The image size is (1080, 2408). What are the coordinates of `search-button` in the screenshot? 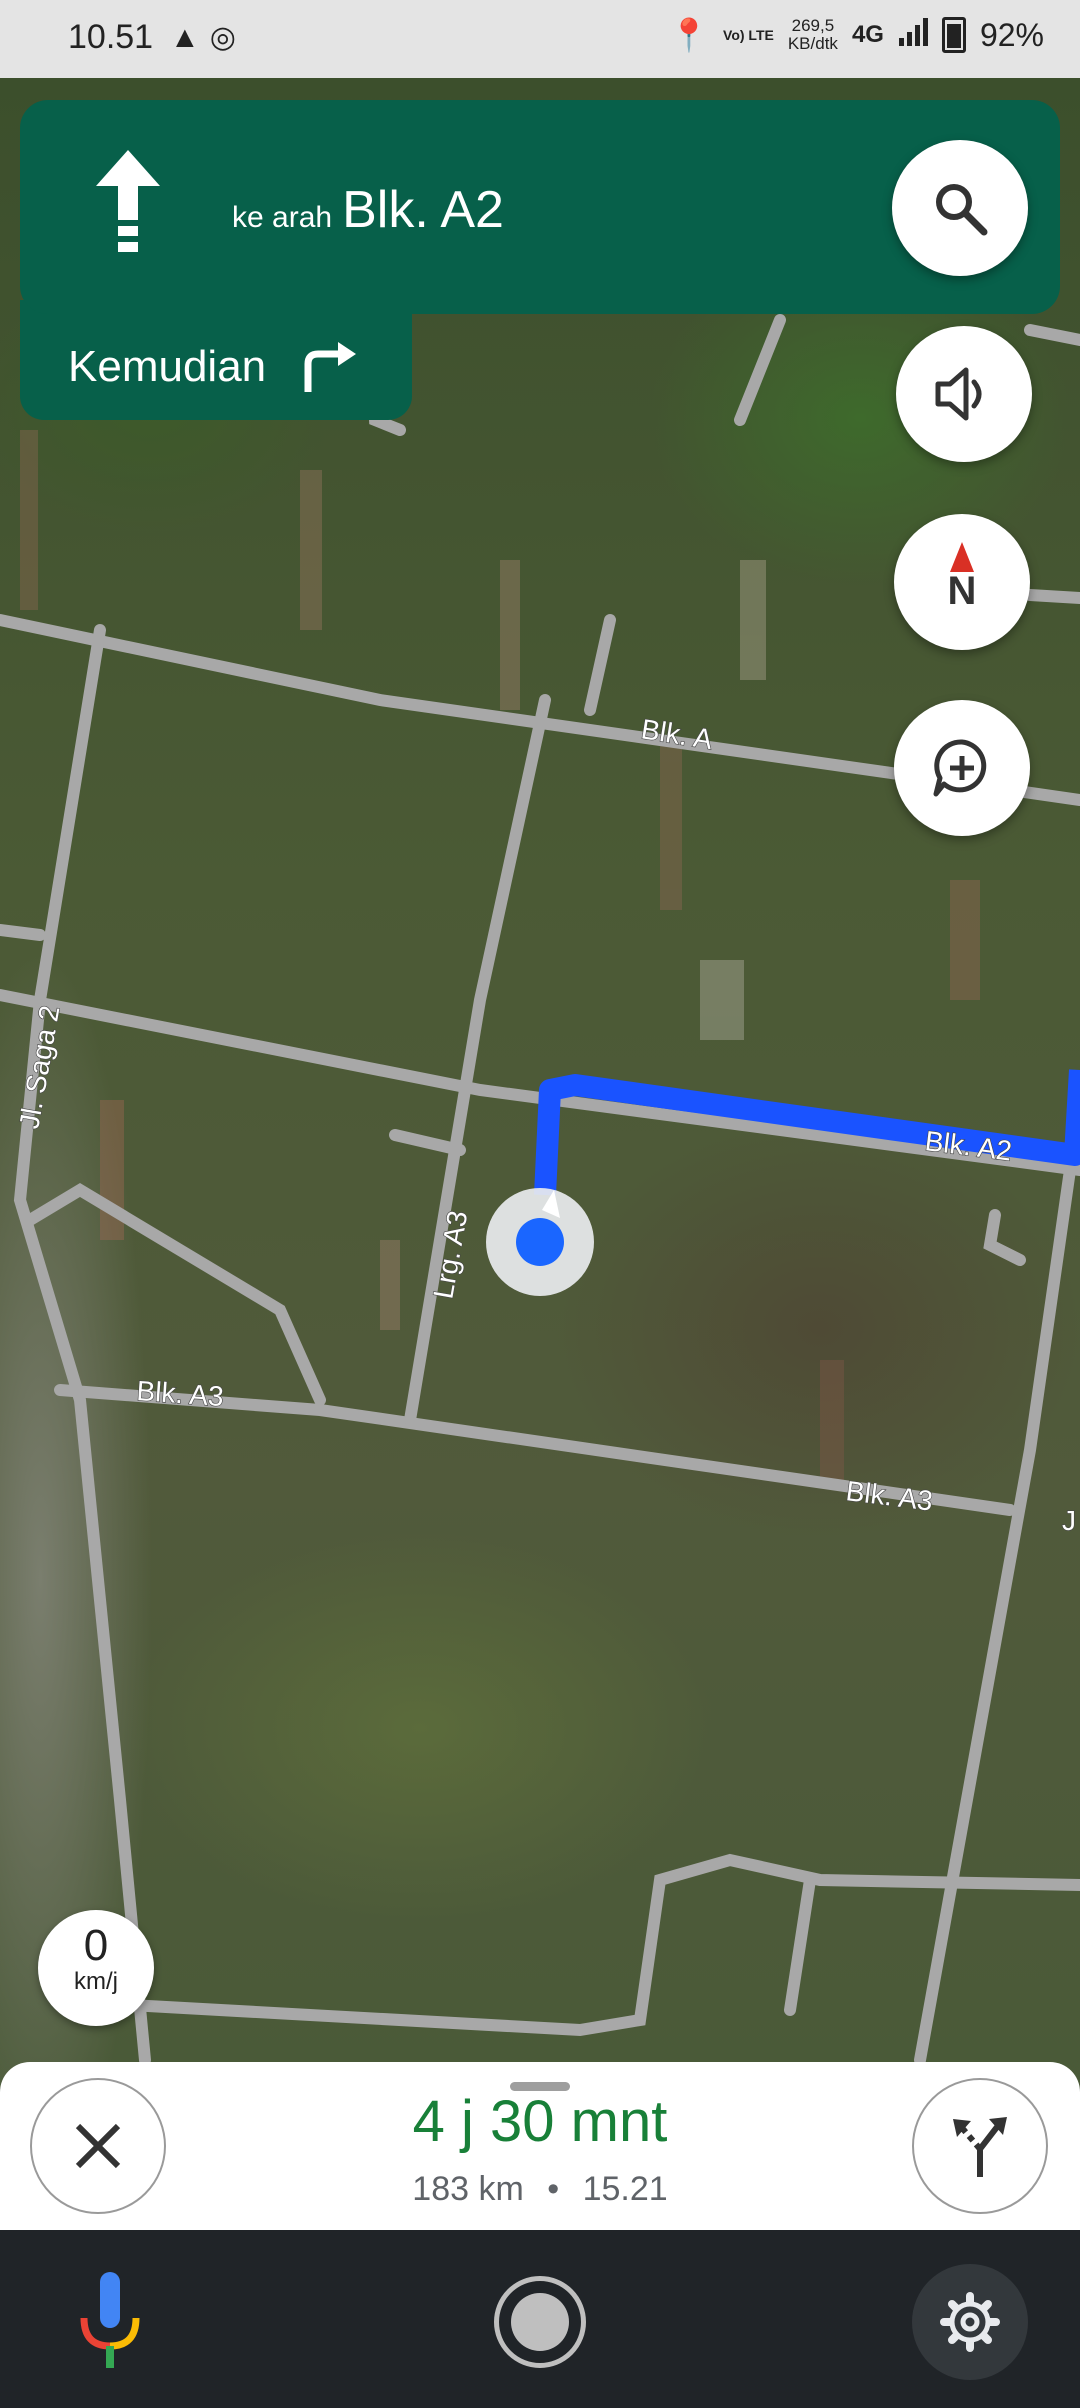 It's located at (960, 208).